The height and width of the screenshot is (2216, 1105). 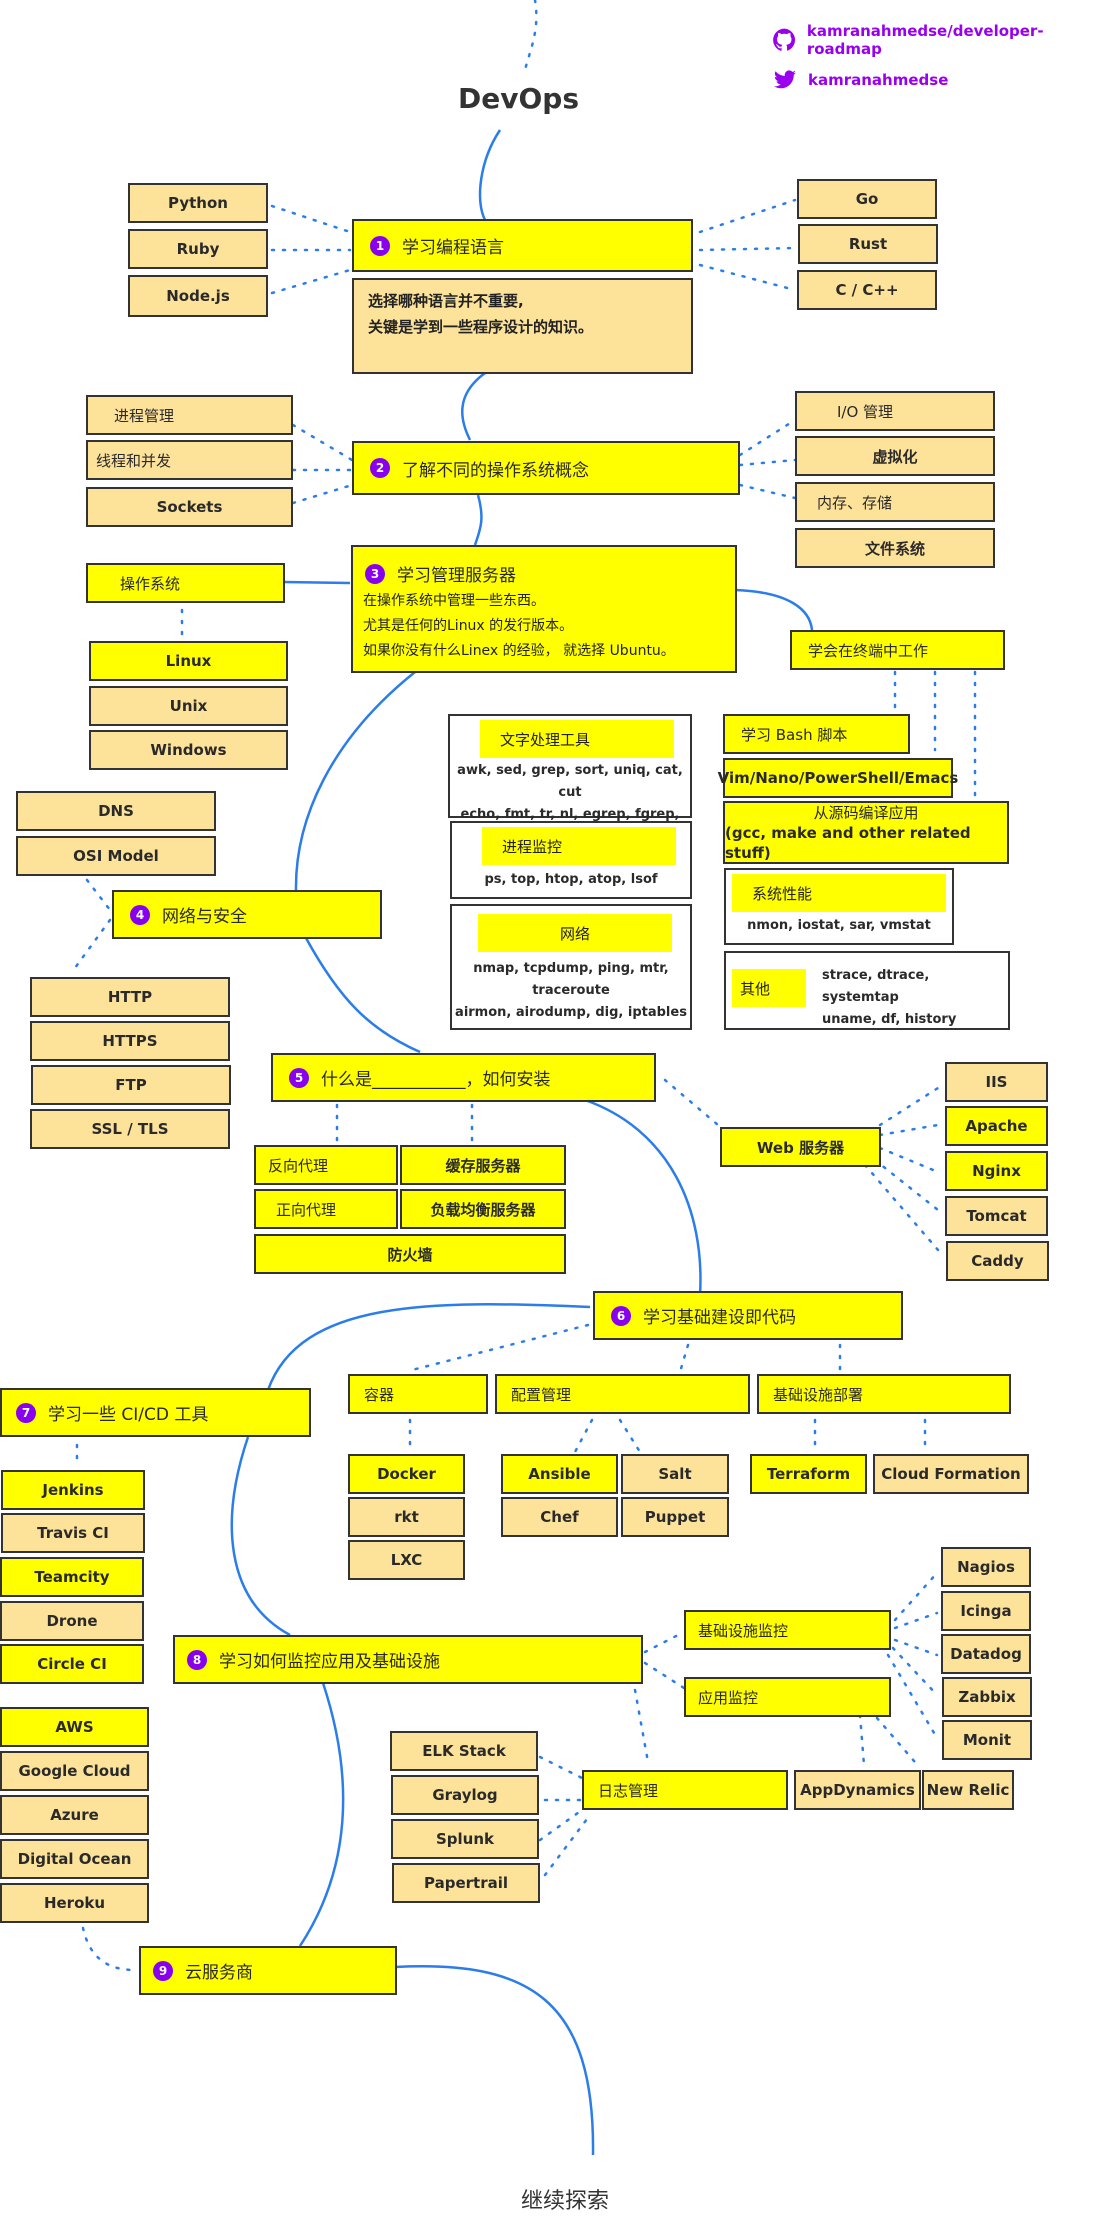 I want to click on step-9-box: 9 云服务商, so click(x=268, y=1970).